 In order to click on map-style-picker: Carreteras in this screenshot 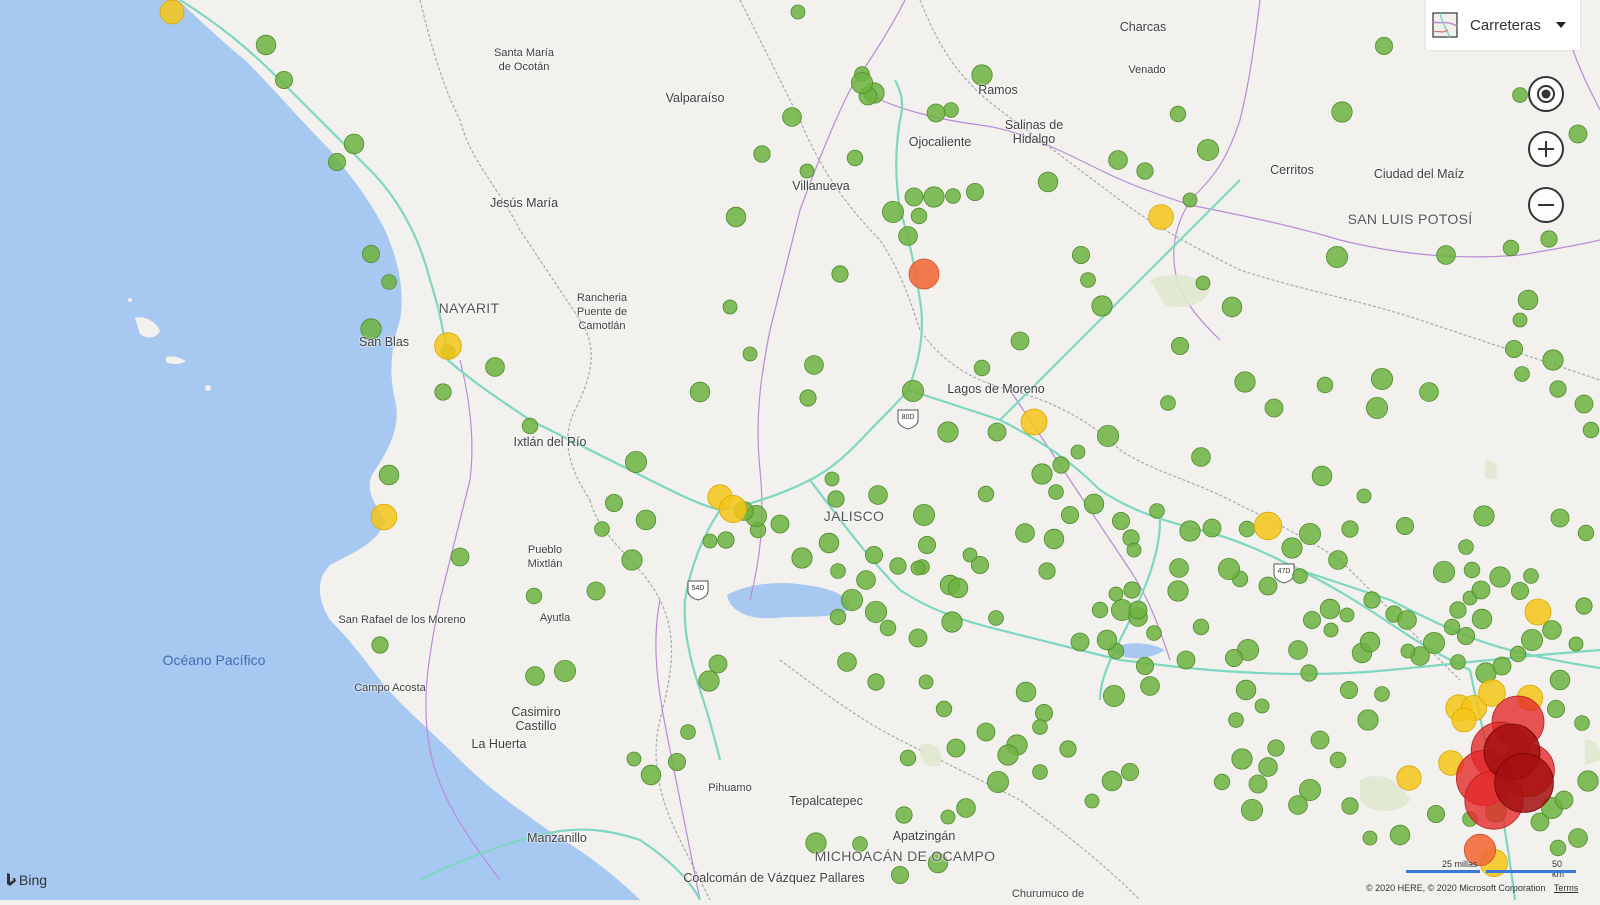, I will do `click(1503, 25)`.